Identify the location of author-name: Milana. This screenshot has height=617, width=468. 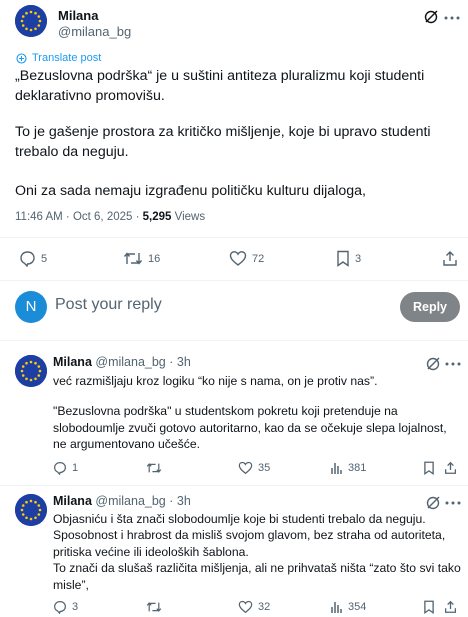
(78, 15).